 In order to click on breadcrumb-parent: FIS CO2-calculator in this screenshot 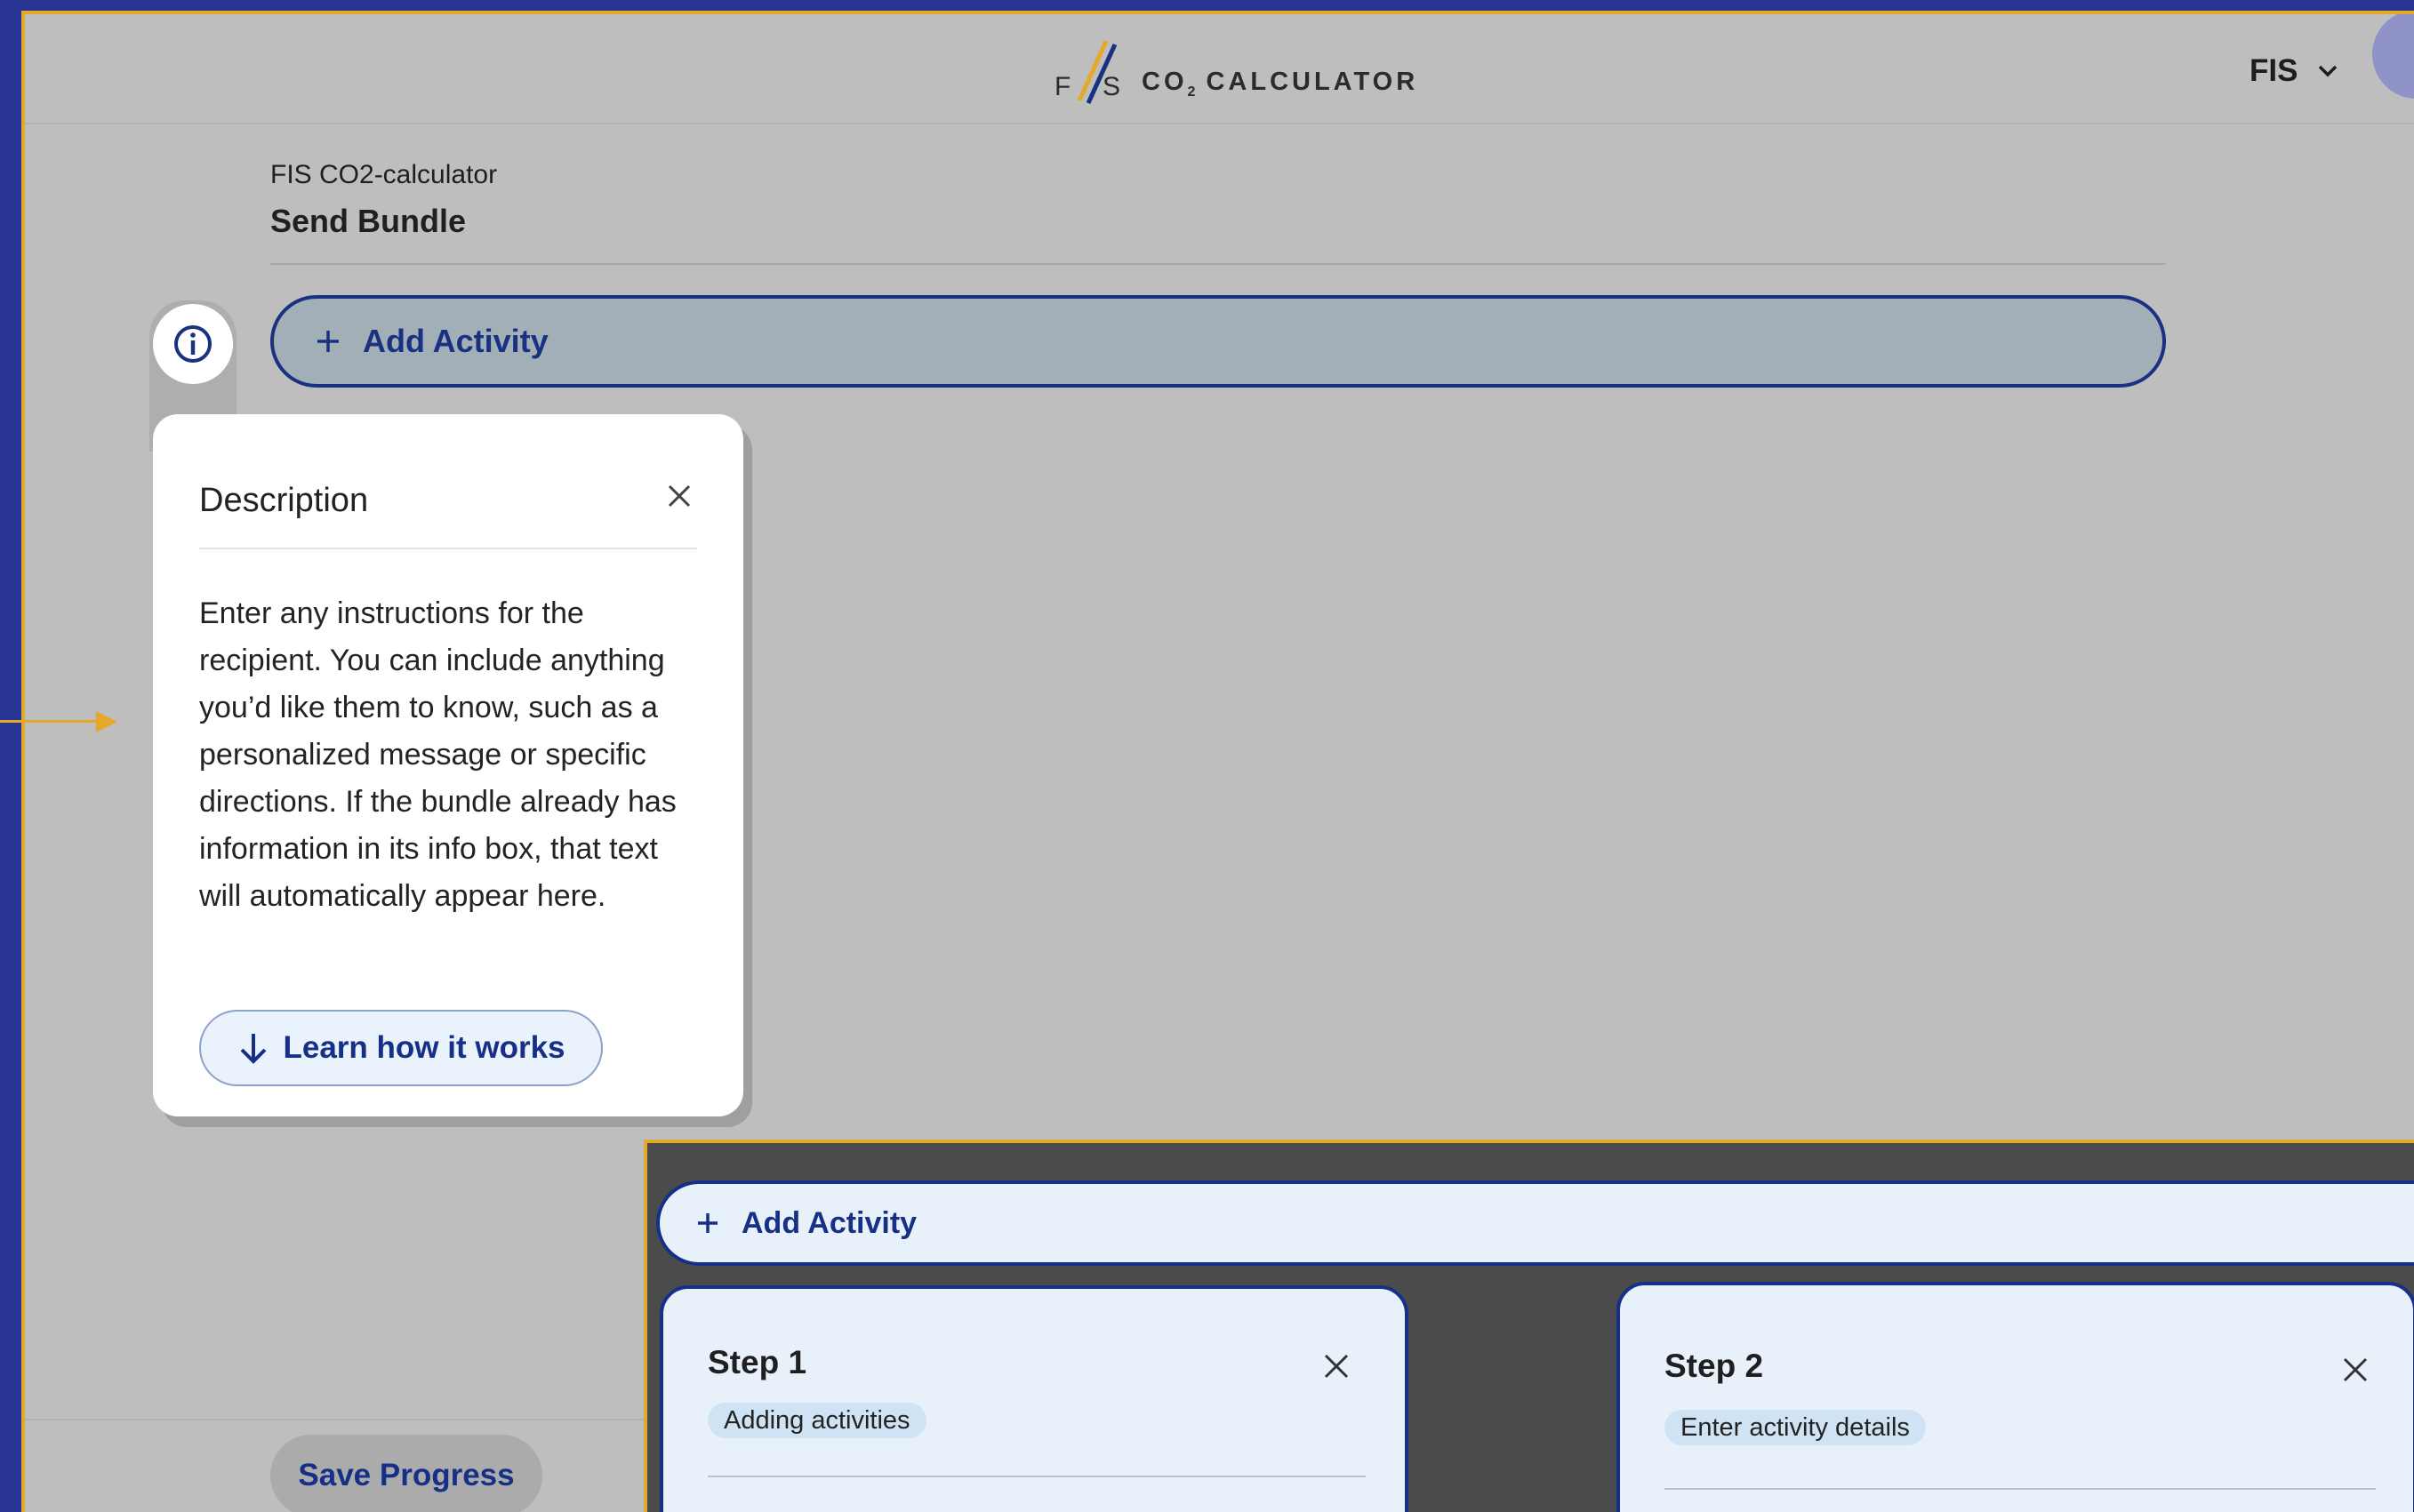, I will do `click(383, 175)`.